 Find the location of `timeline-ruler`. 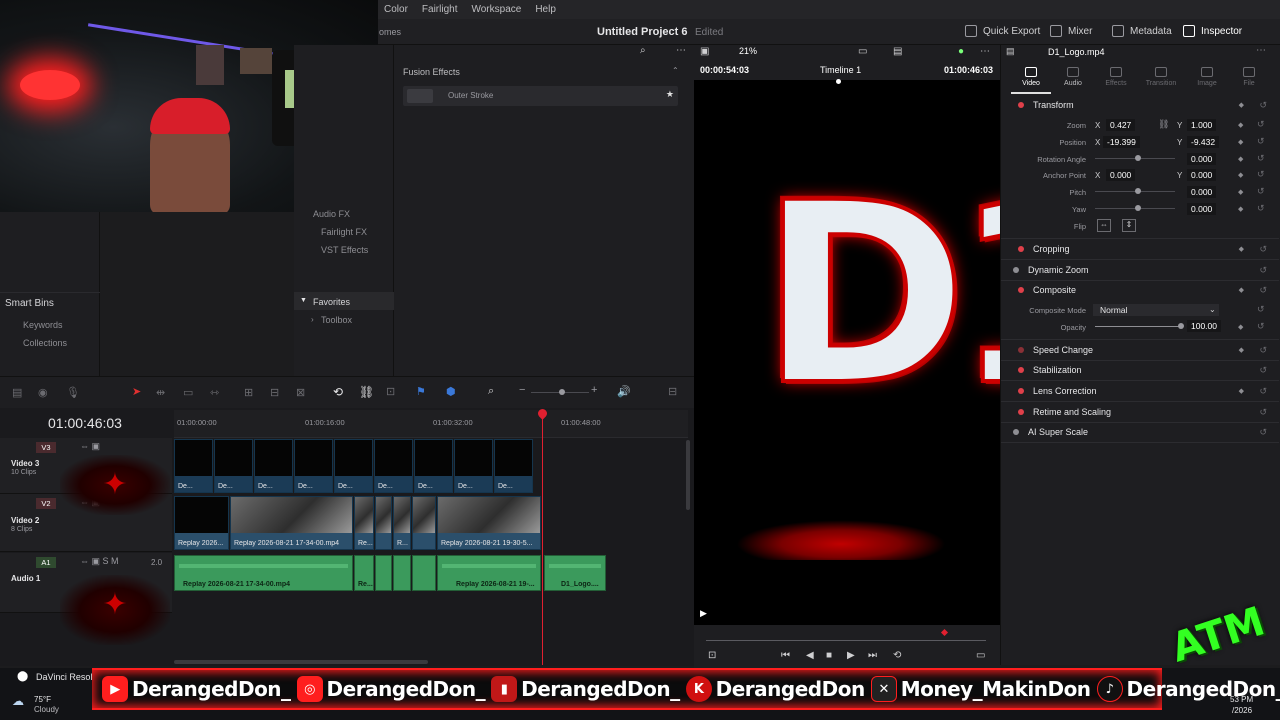

timeline-ruler is located at coordinates (431, 424).